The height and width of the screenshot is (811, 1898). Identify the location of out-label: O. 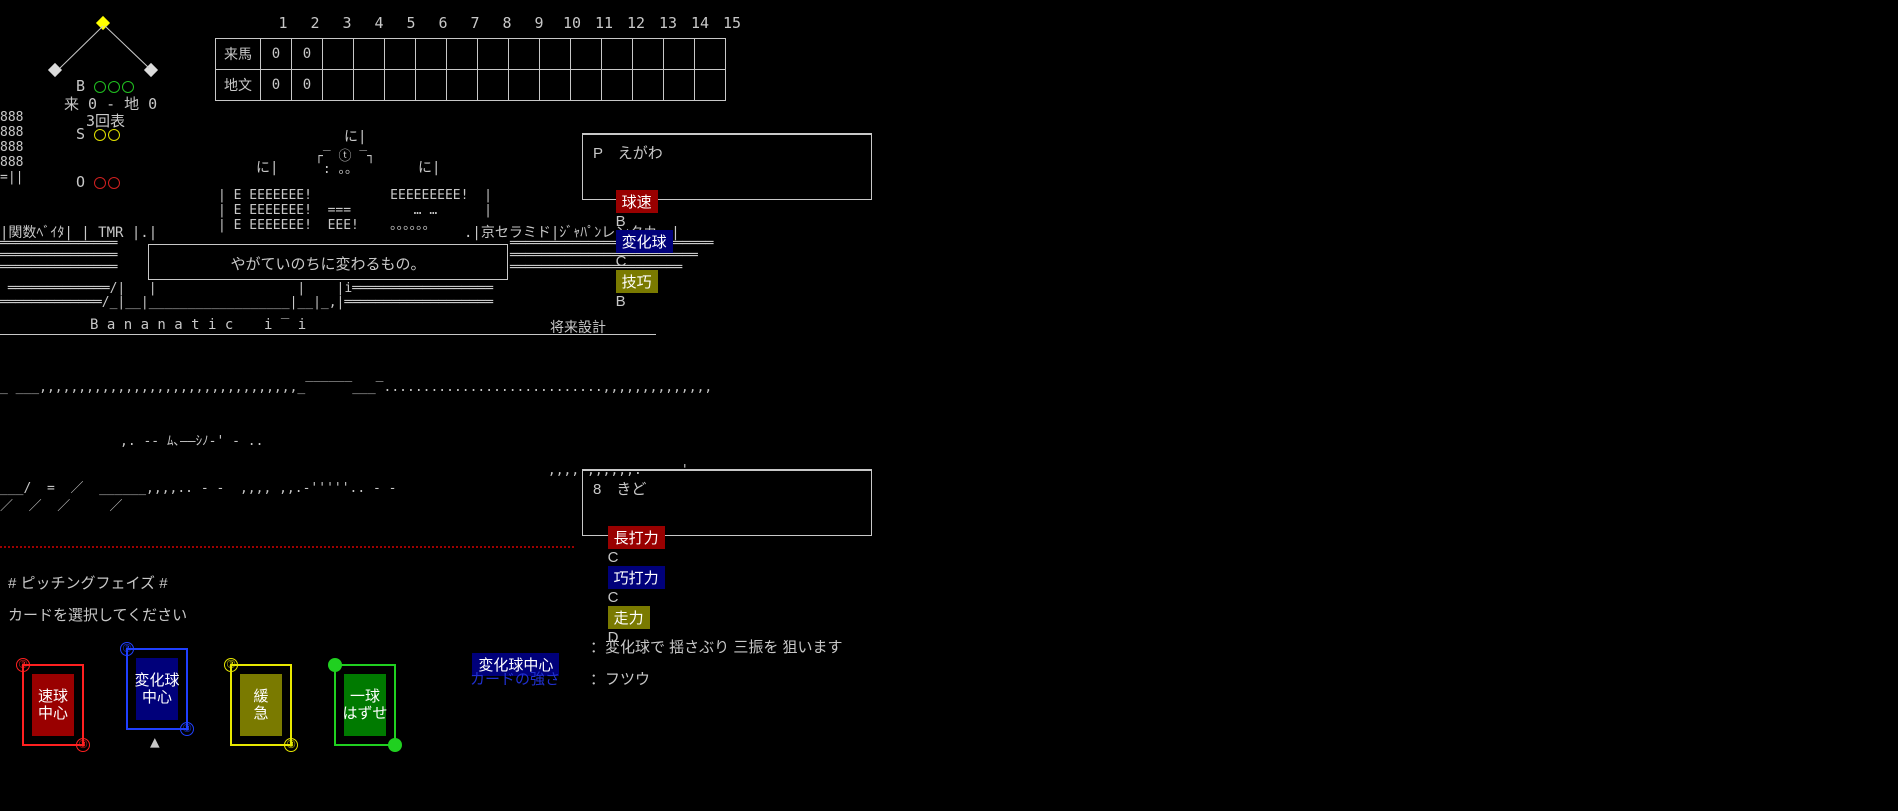
(81, 182).